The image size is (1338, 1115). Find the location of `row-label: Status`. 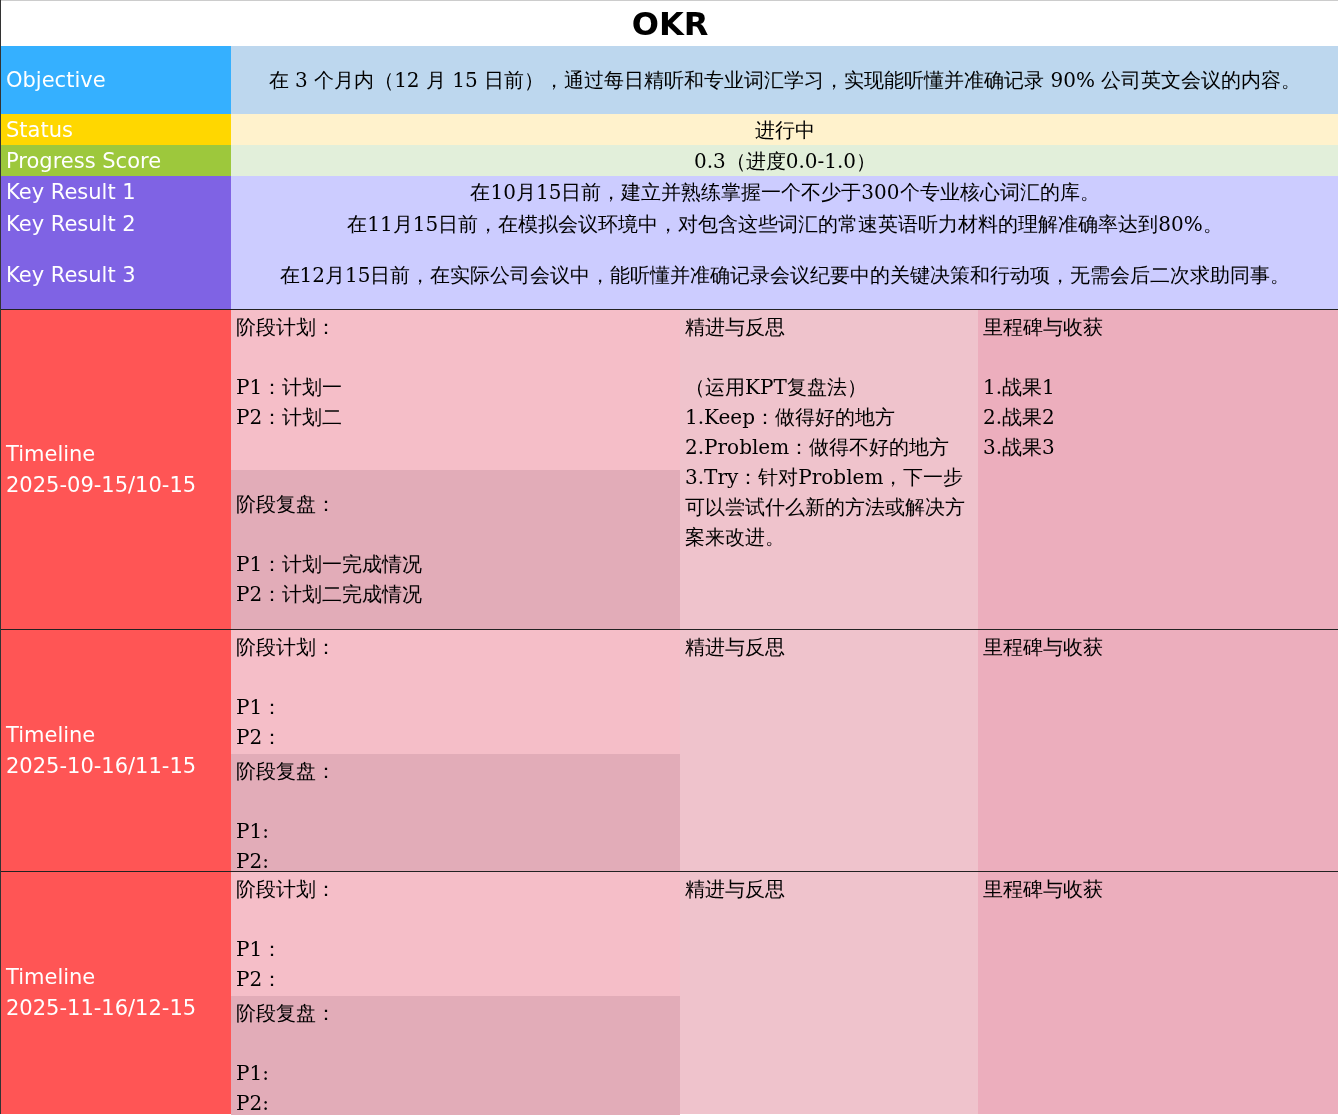

row-label: Status is located at coordinates (116, 129).